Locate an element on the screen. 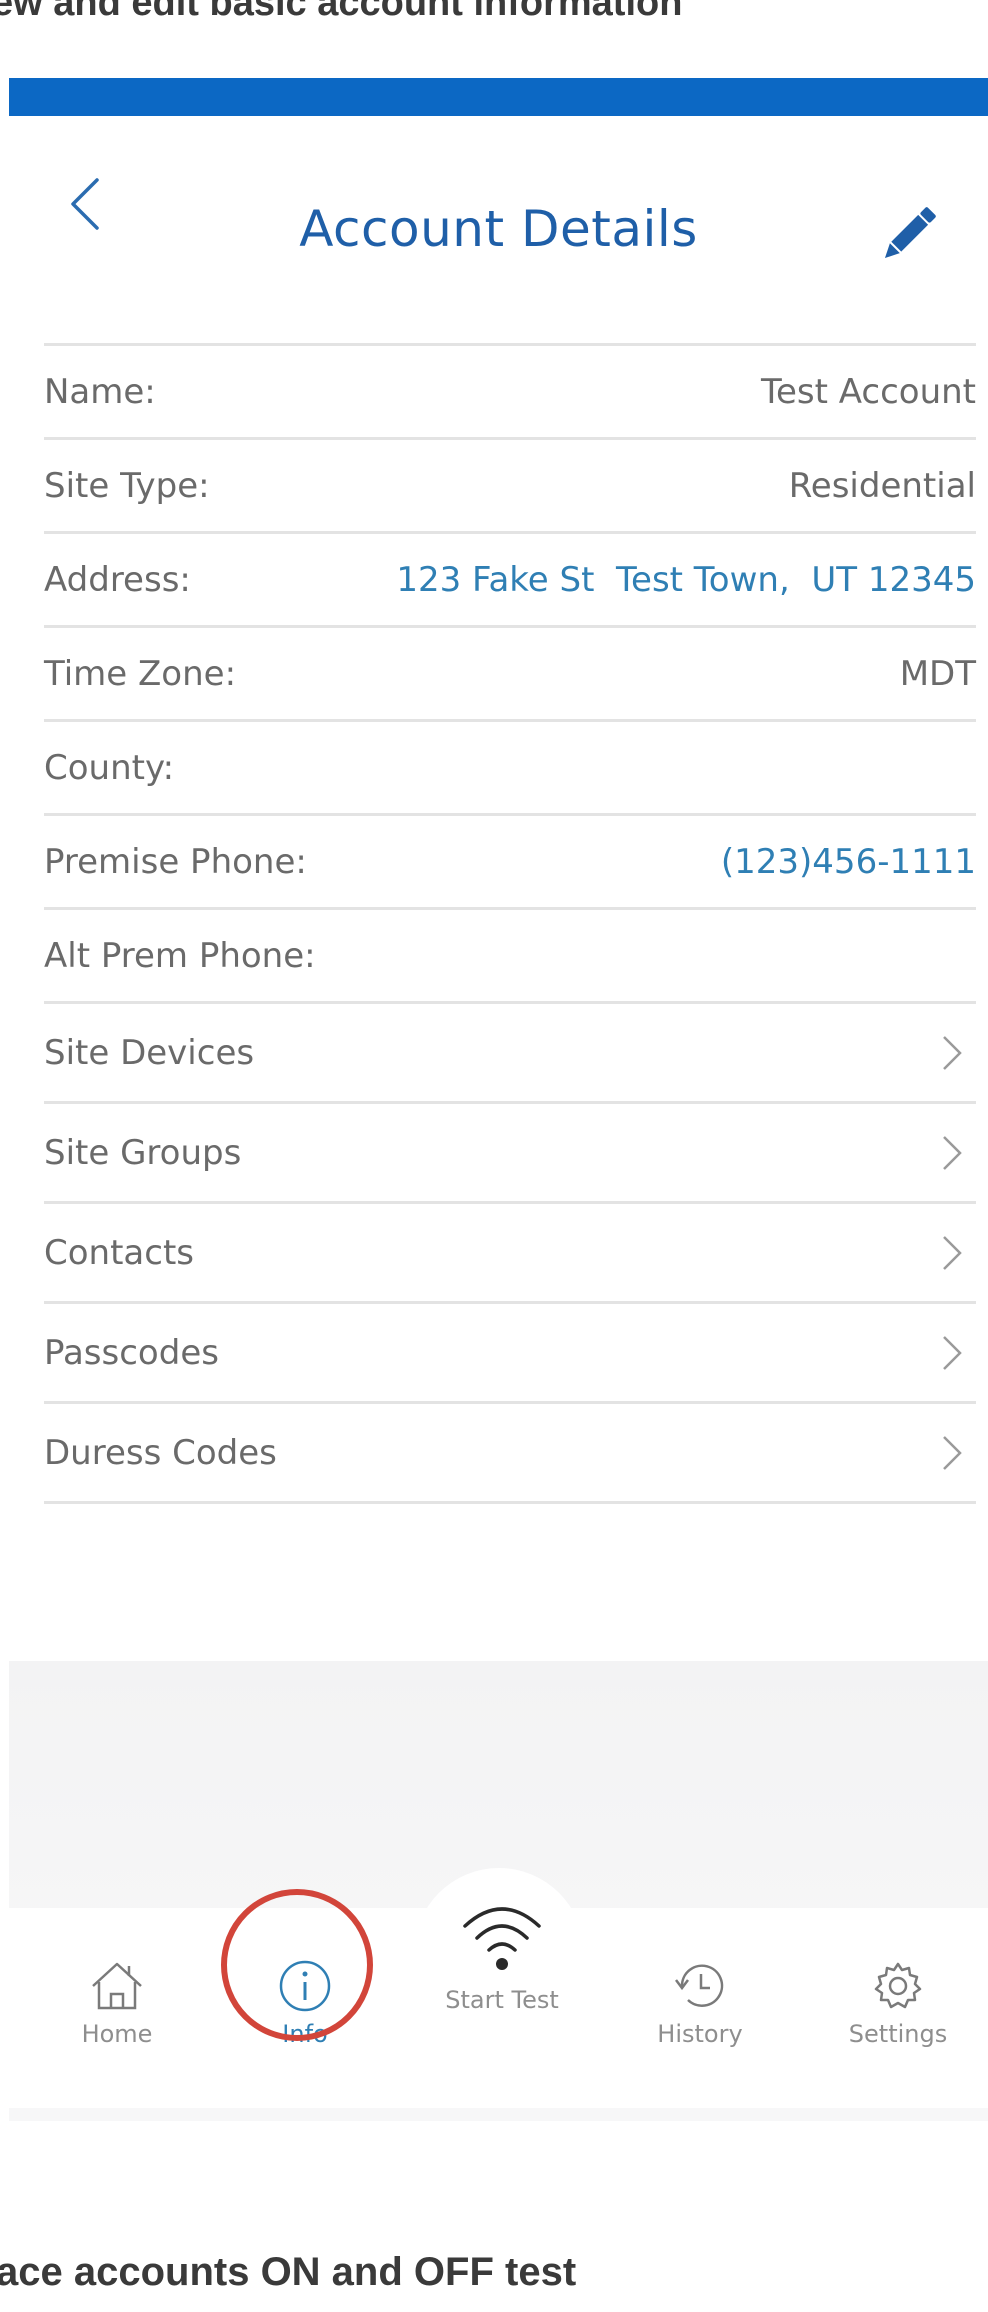  detail-row-county: County: is located at coordinates (510, 769).